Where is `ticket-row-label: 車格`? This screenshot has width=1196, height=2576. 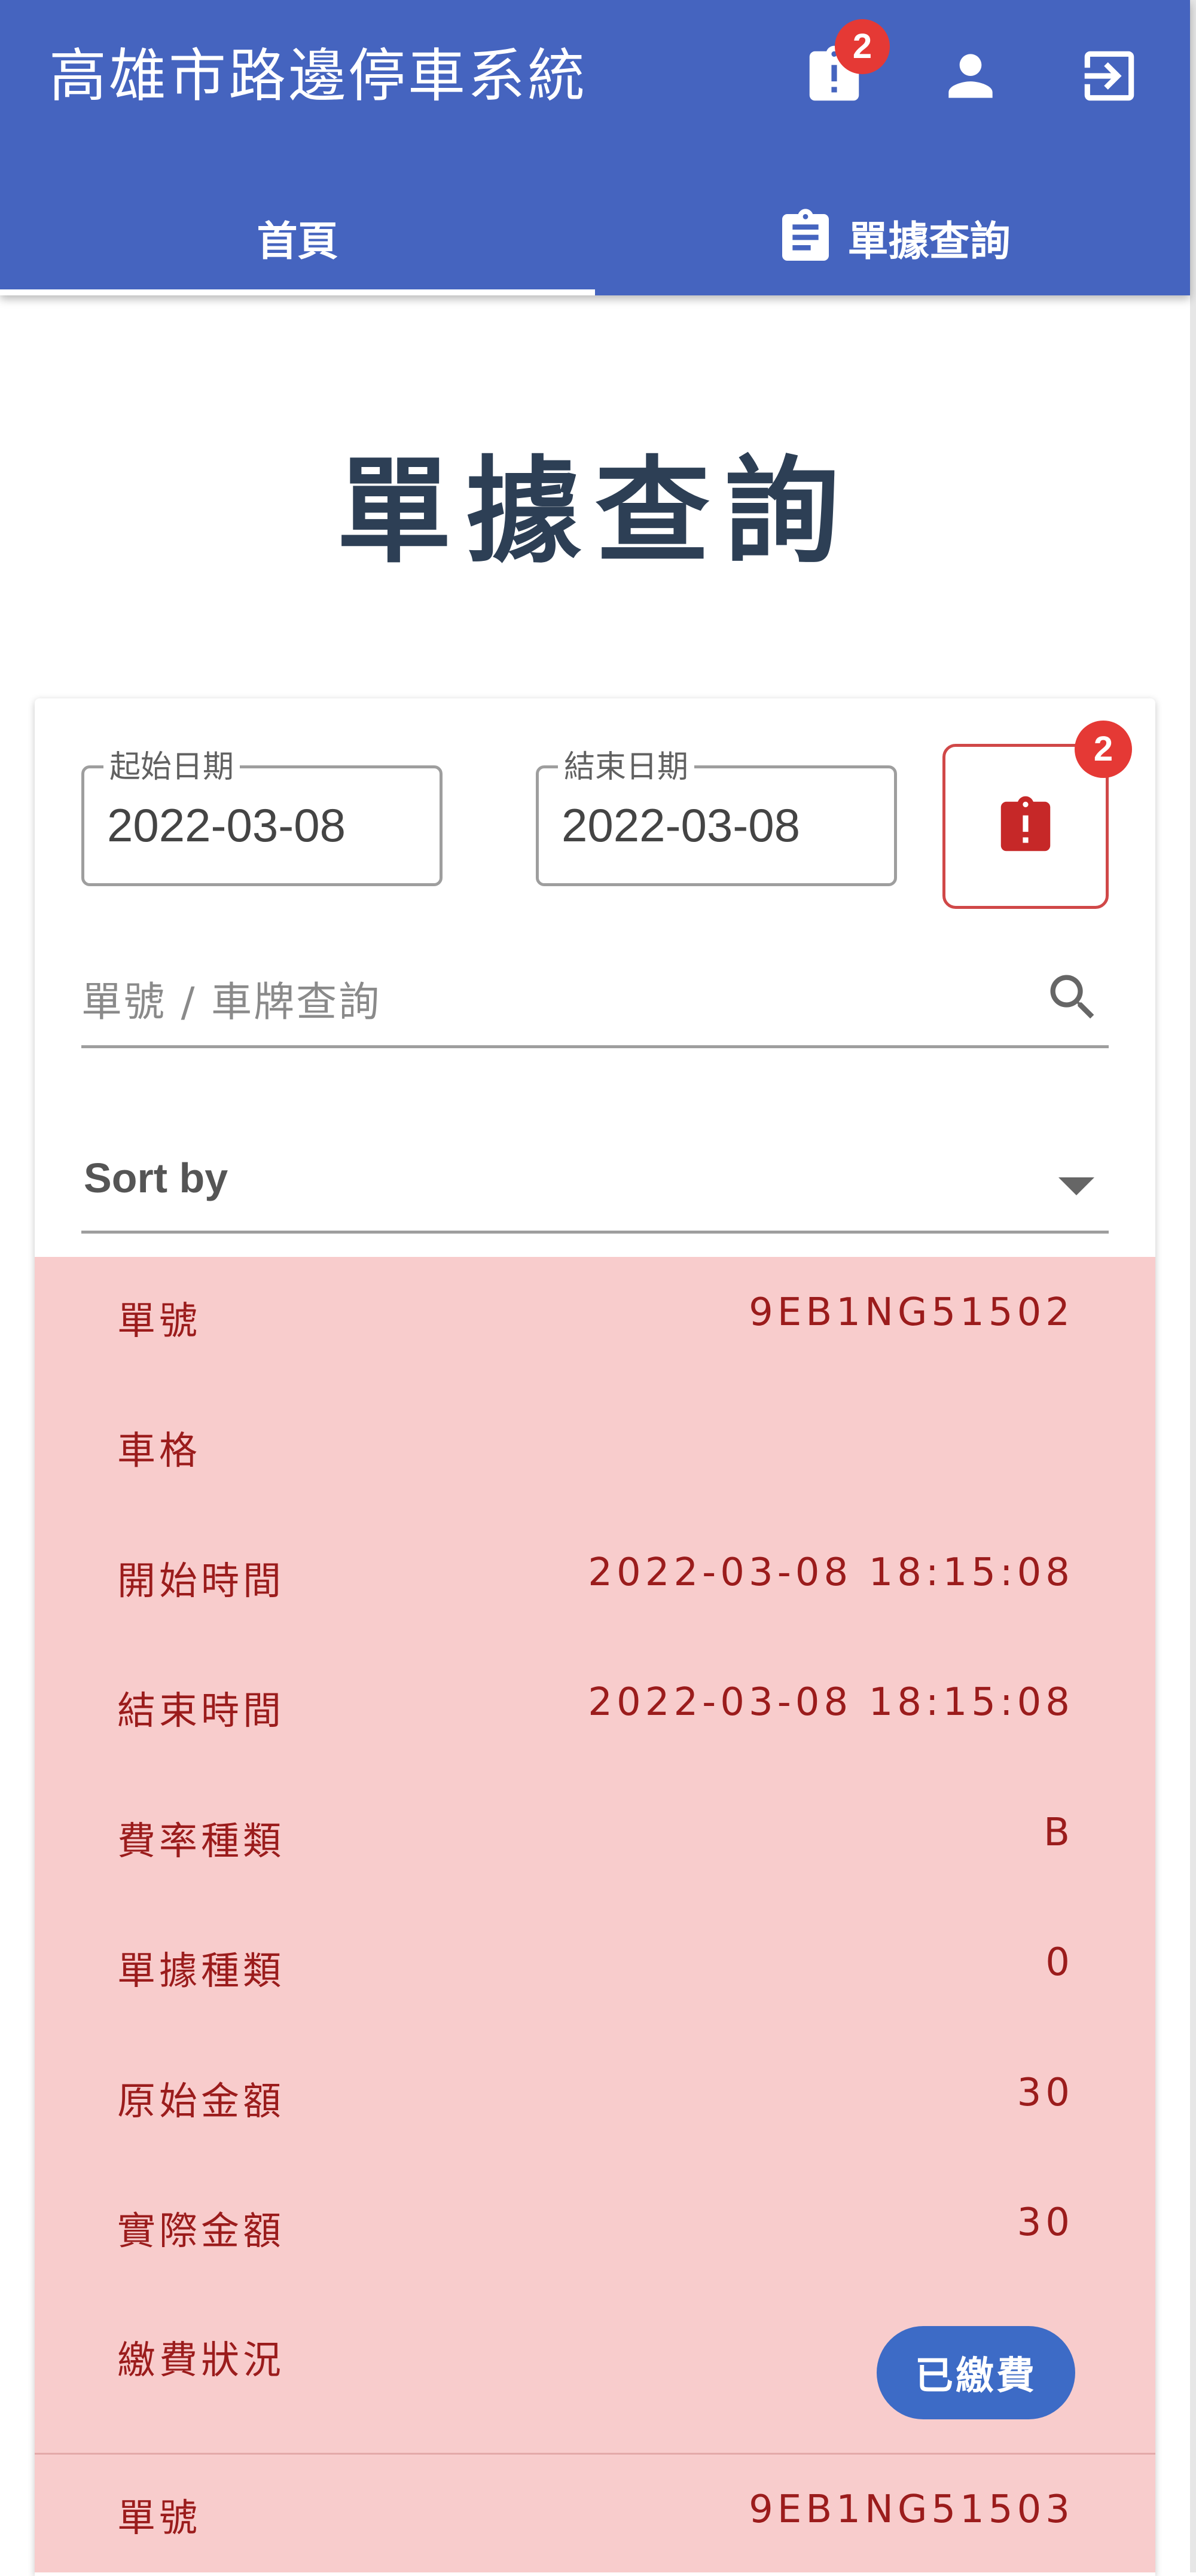
ticket-row-label: 車格 is located at coordinates (159, 1451).